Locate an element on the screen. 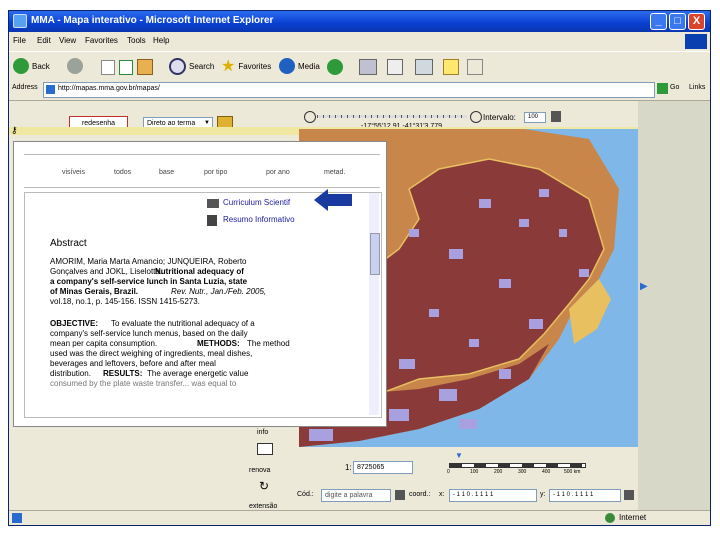  binoculars-icon is located at coordinates (400, 495).